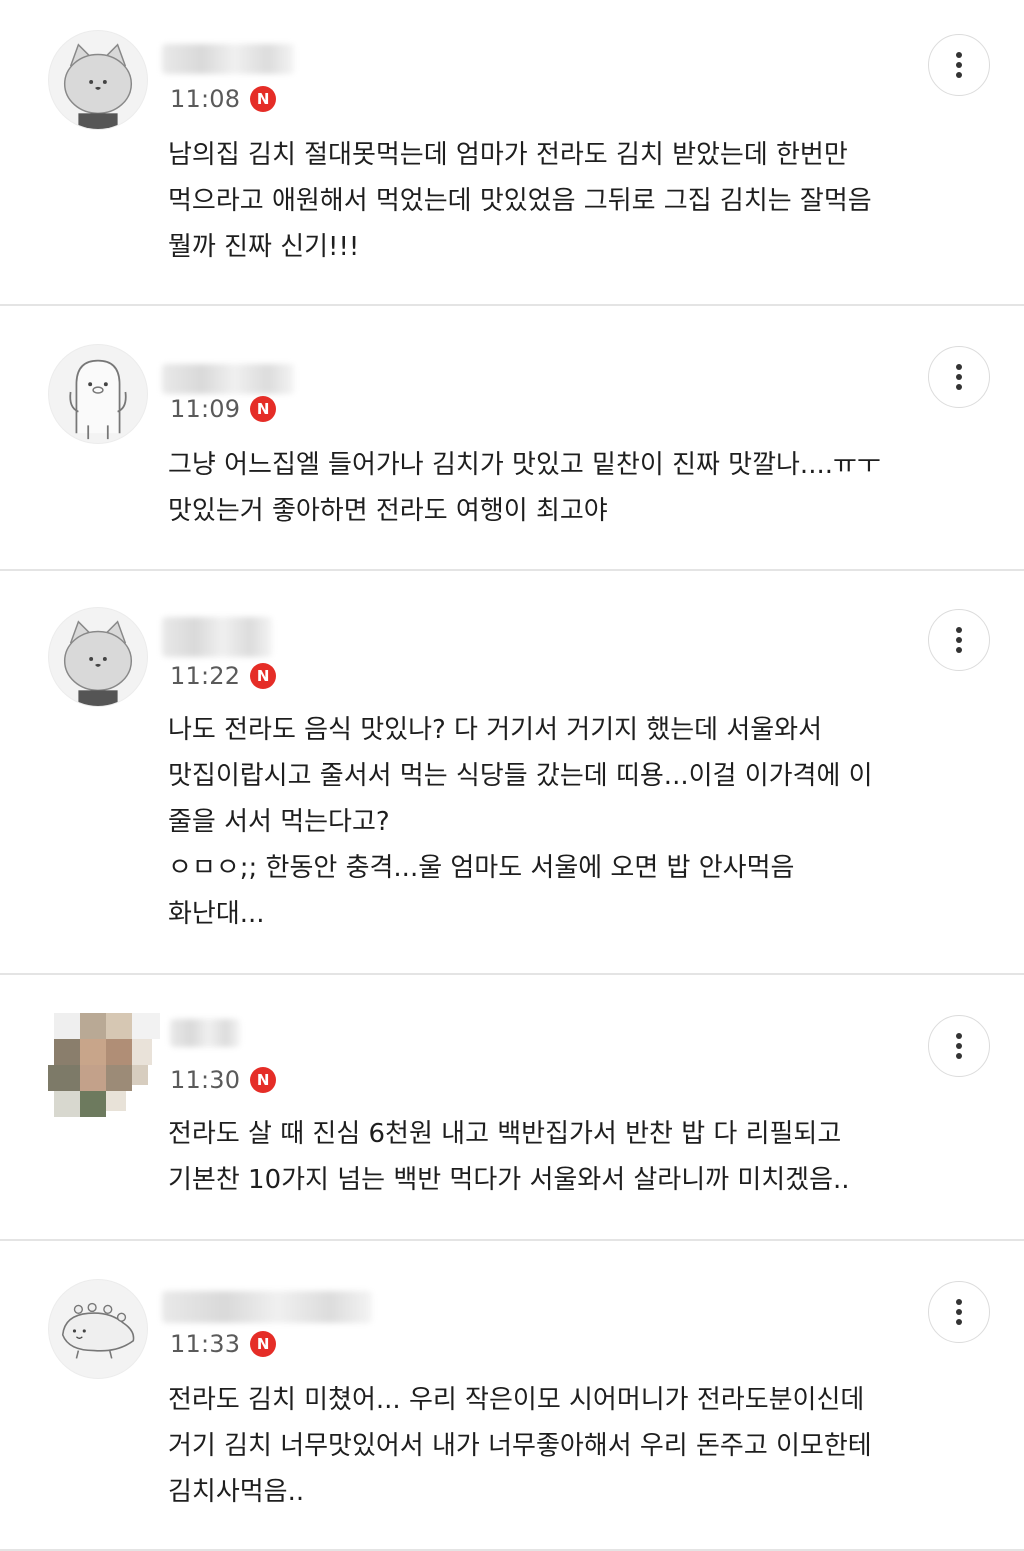 The image size is (1024, 1551). Describe the element at coordinates (205, 1344) in the screenshot. I see `comment-time: 11:33` at that location.